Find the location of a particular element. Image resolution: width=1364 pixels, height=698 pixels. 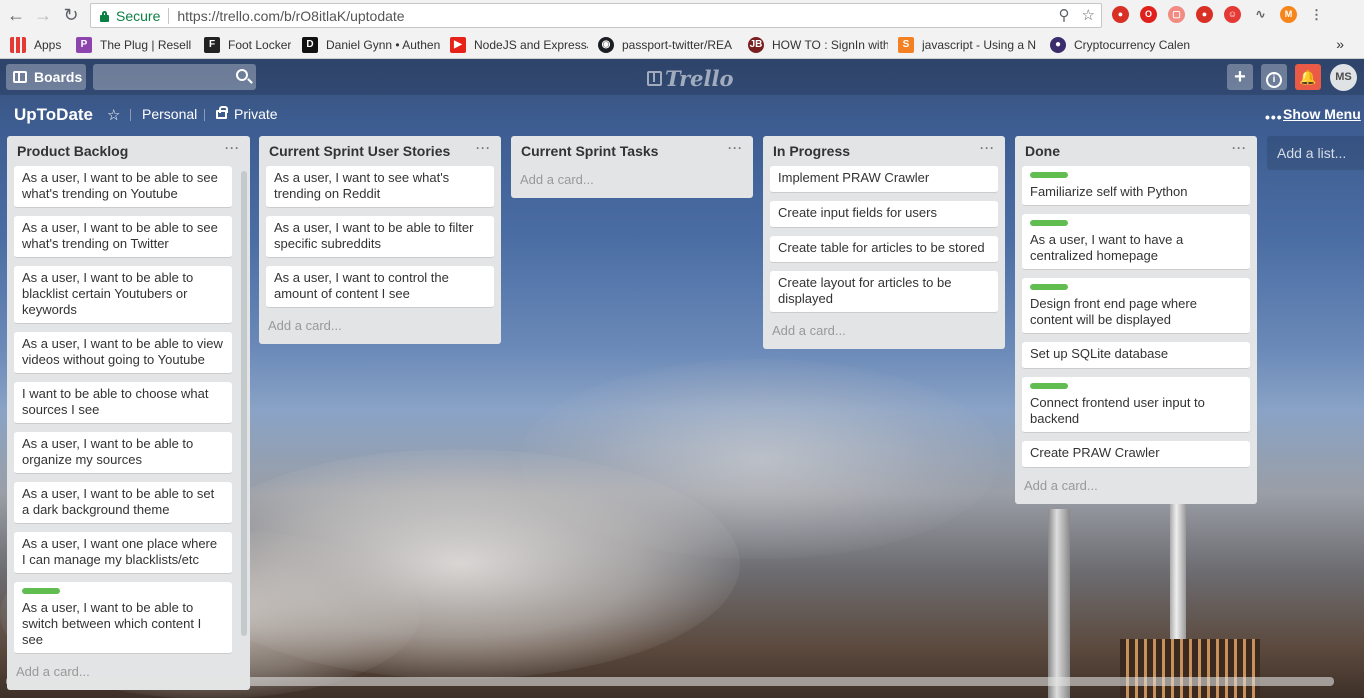

bookmark-javascript: S javascript - Using a N is located at coordinates (969, 44).